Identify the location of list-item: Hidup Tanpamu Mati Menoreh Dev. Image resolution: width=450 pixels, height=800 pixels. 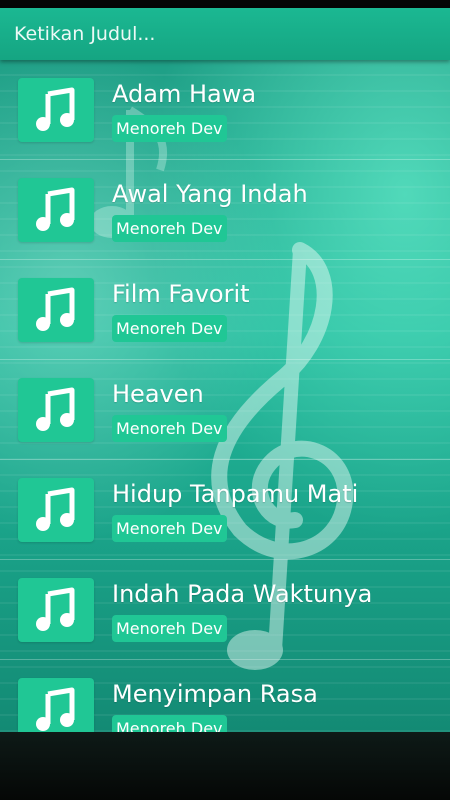
(225, 510).